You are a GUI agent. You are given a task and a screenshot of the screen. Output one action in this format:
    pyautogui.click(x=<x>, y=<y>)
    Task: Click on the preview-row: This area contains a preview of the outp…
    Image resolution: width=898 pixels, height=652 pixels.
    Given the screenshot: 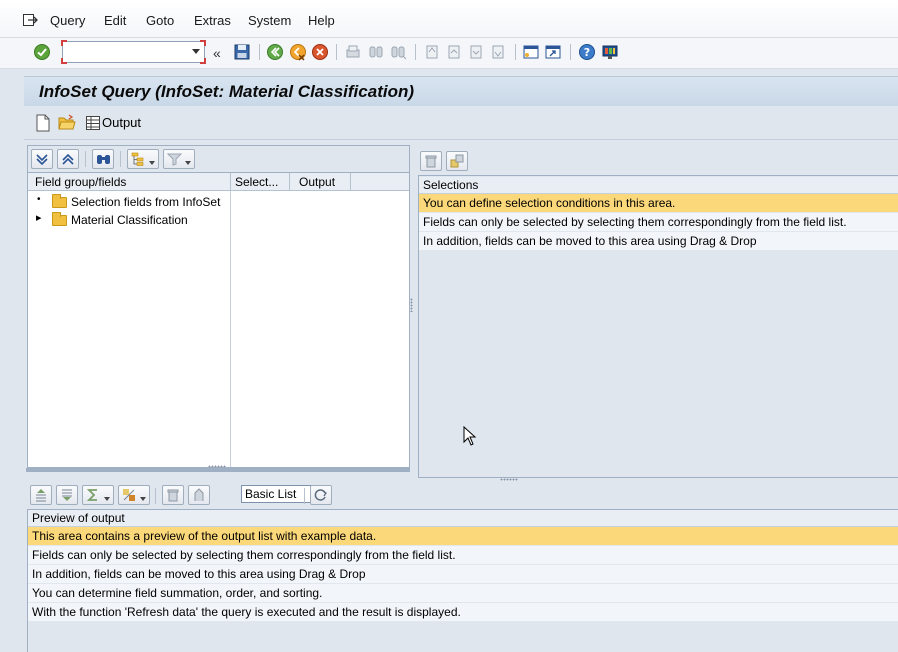 What is the action you would take?
    pyautogui.click(x=463, y=536)
    